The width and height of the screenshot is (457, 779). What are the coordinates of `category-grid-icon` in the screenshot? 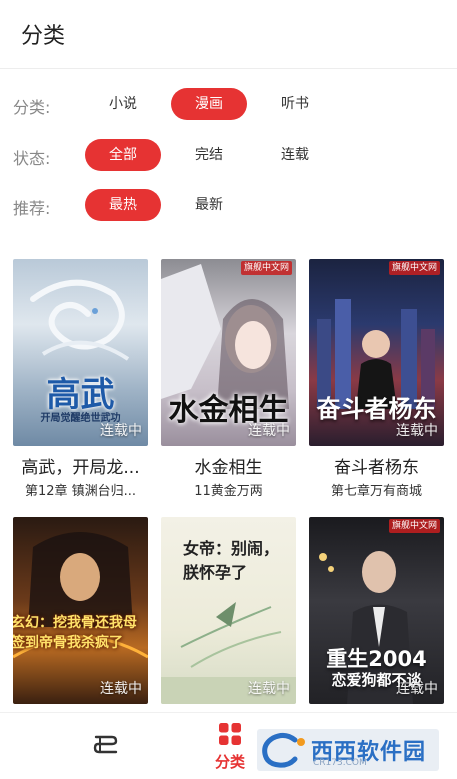 It's located at (230, 734).